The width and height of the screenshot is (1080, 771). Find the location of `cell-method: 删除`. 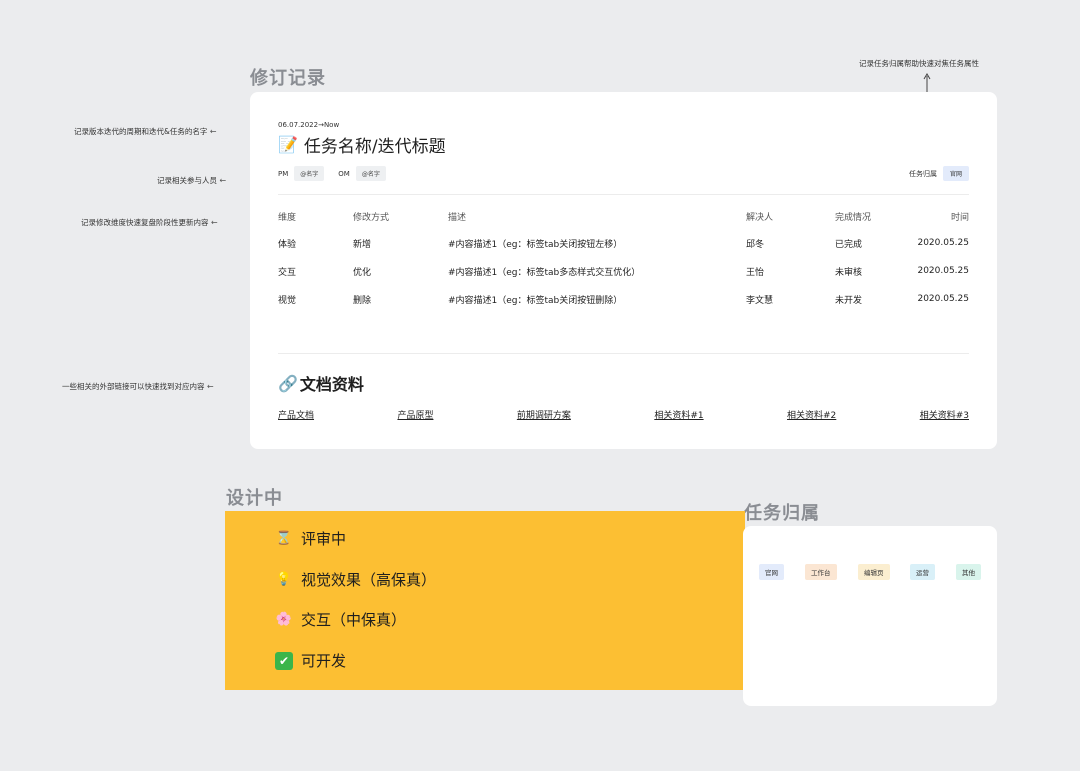

cell-method: 删除 is located at coordinates (362, 300).